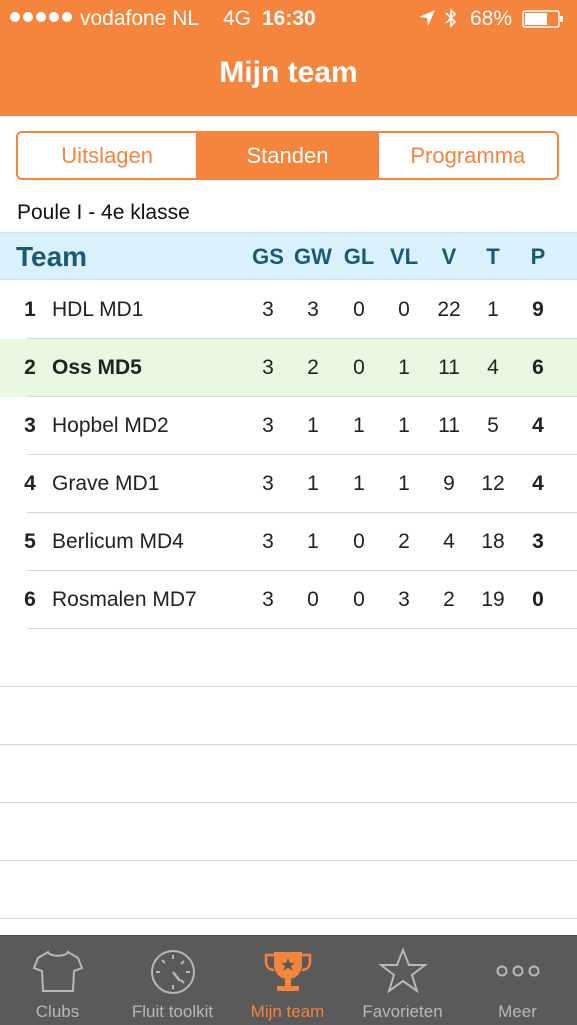 The height and width of the screenshot is (1025, 577). What do you see at coordinates (288, 426) in the screenshot?
I see `table-row: 3 Hopbel MD2 3 1 1 1 11 5 4` at bounding box center [288, 426].